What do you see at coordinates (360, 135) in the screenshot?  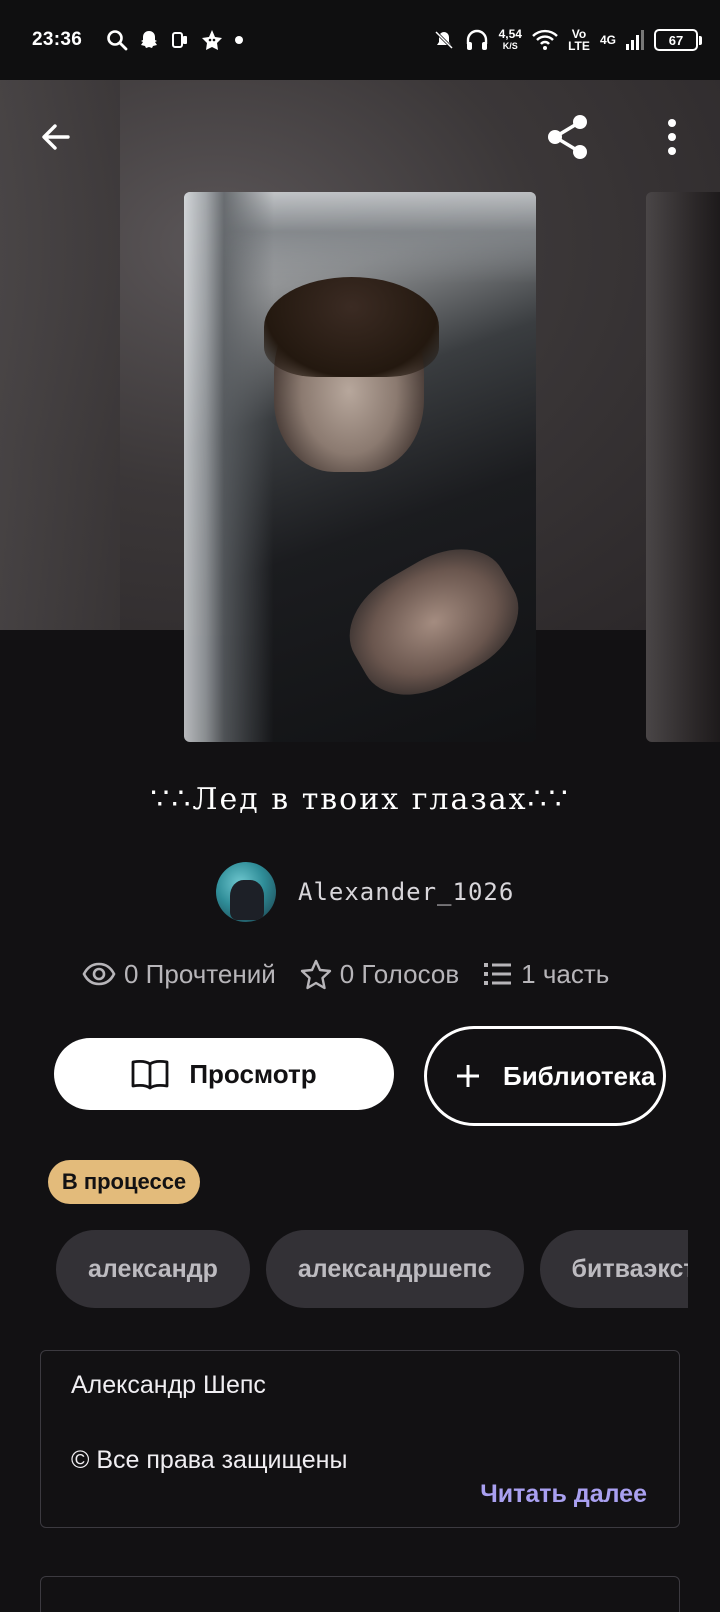 I see `top-app-bar` at bounding box center [360, 135].